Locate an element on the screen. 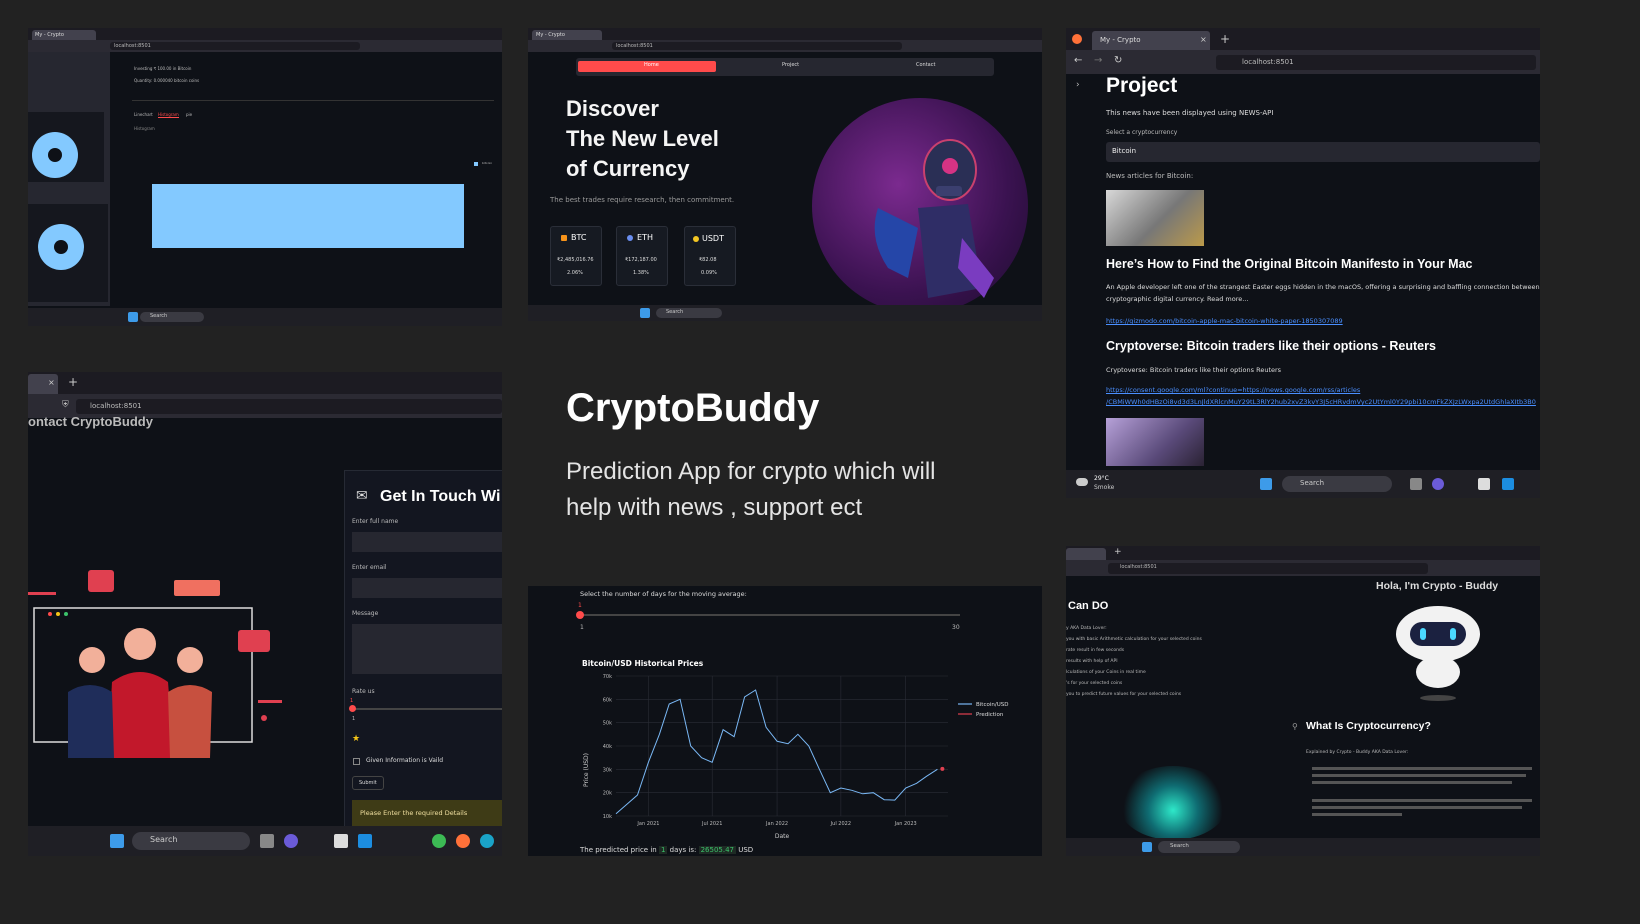 This screenshot has height=924, width=1640. btc-price: ₹2,485,016.76 is located at coordinates (575, 260).